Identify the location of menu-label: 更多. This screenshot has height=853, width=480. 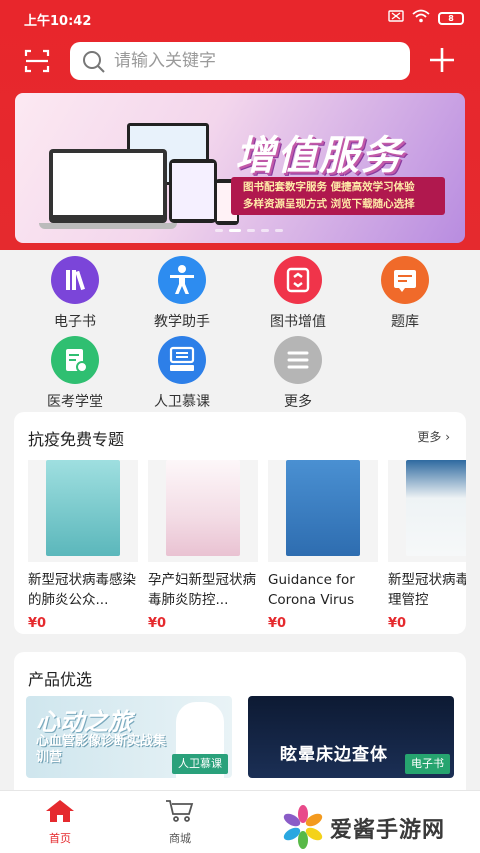
(298, 402).